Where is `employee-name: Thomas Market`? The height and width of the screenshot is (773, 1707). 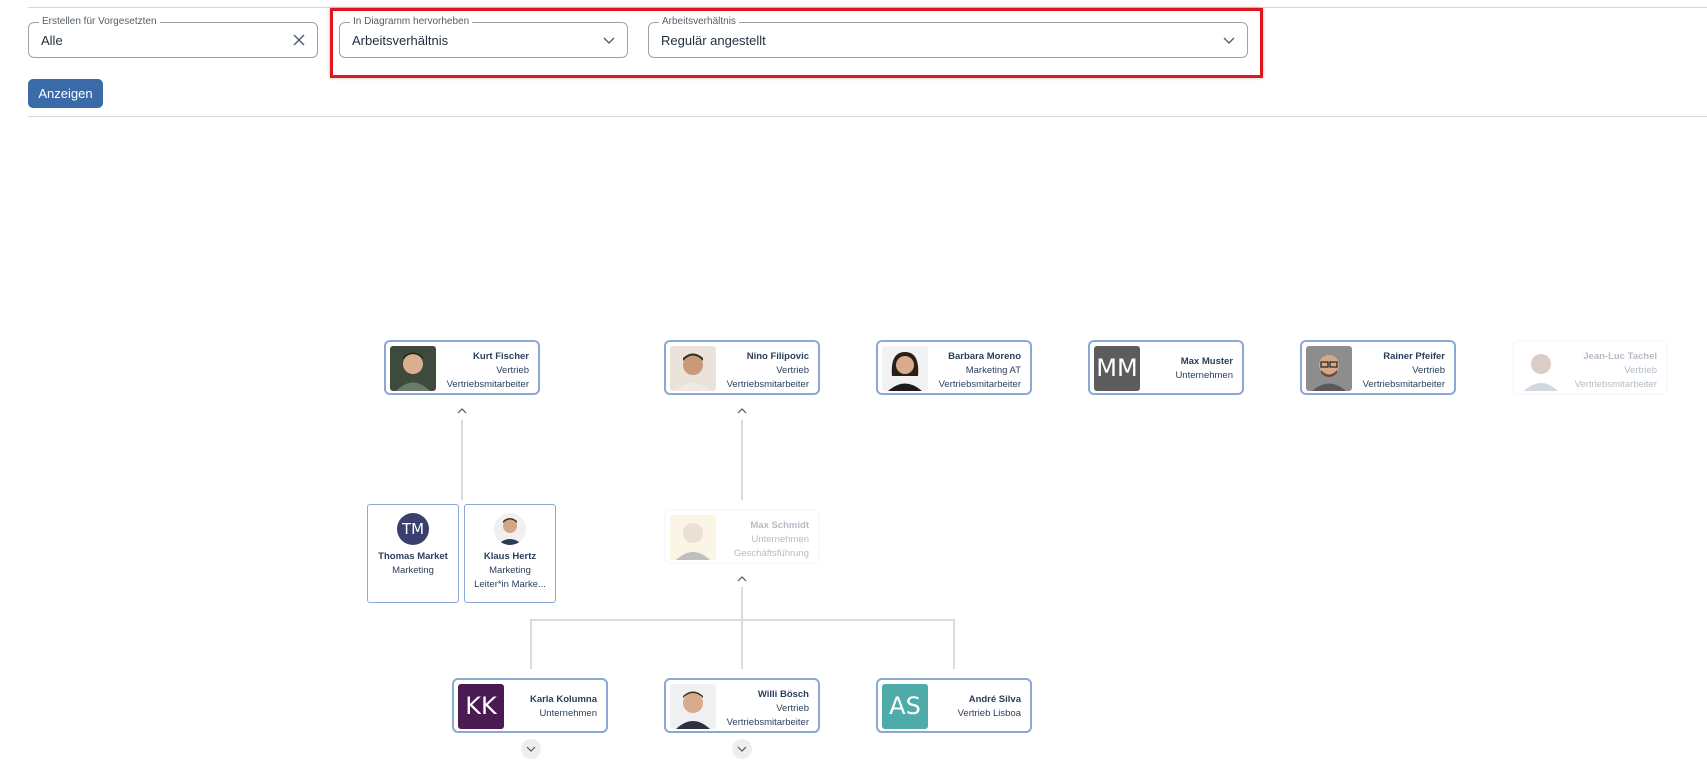 employee-name: Thomas Market is located at coordinates (413, 556).